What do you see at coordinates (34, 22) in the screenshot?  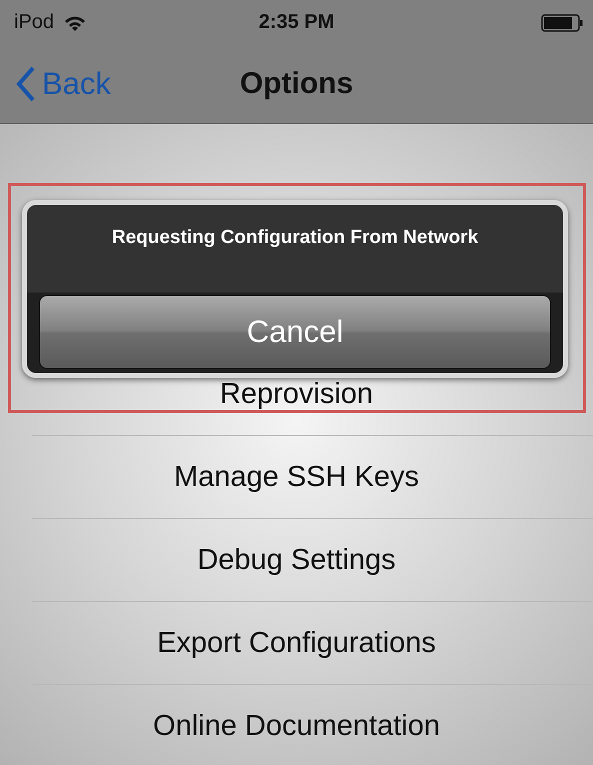 I see `carrier-label: iPod` at bounding box center [34, 22].